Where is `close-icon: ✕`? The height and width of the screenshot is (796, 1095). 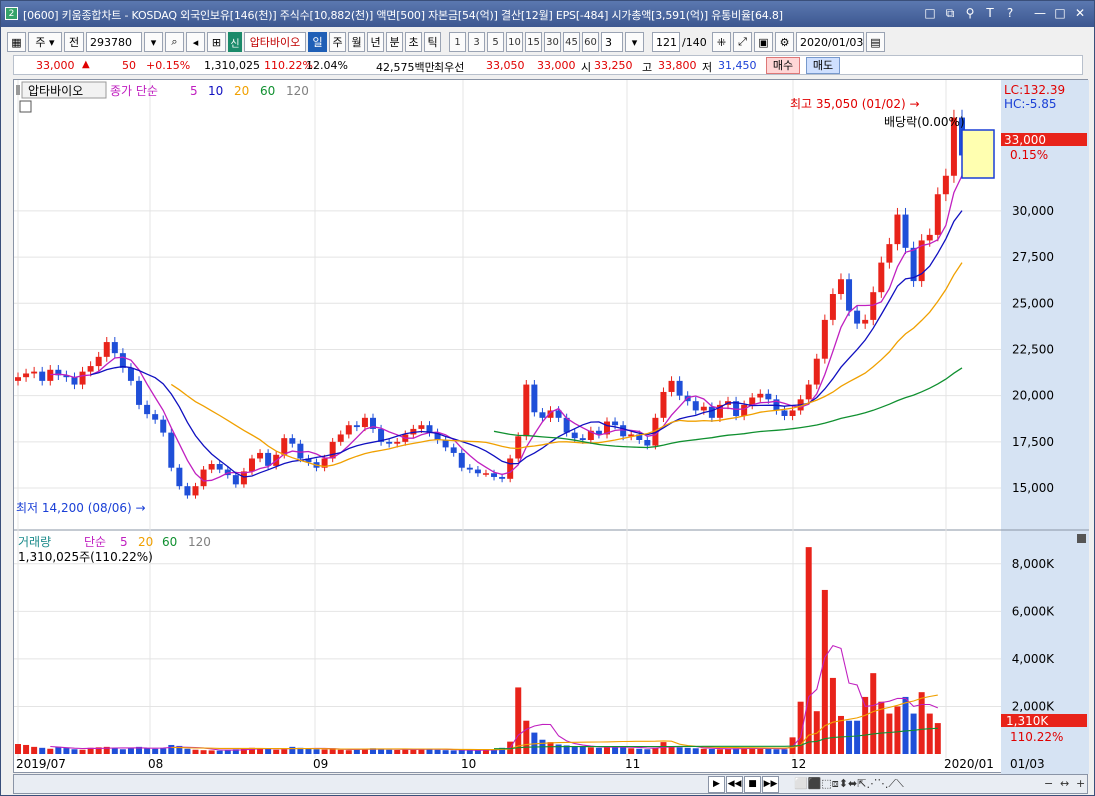
close-icon: ✕ is located at coordinates (1080, 13).